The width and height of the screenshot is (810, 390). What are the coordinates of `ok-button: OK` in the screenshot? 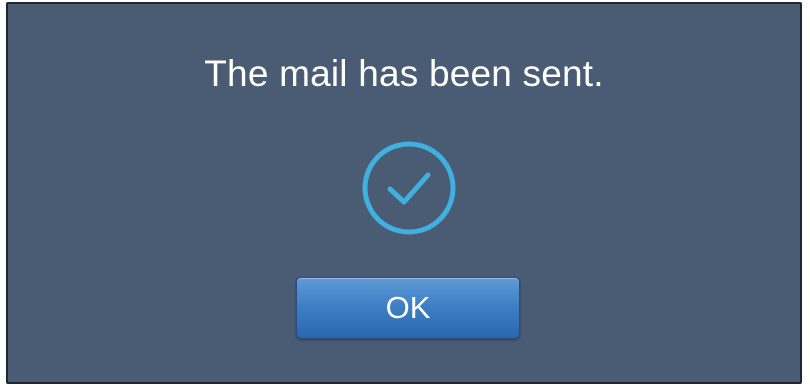 It's located at (408, 308).